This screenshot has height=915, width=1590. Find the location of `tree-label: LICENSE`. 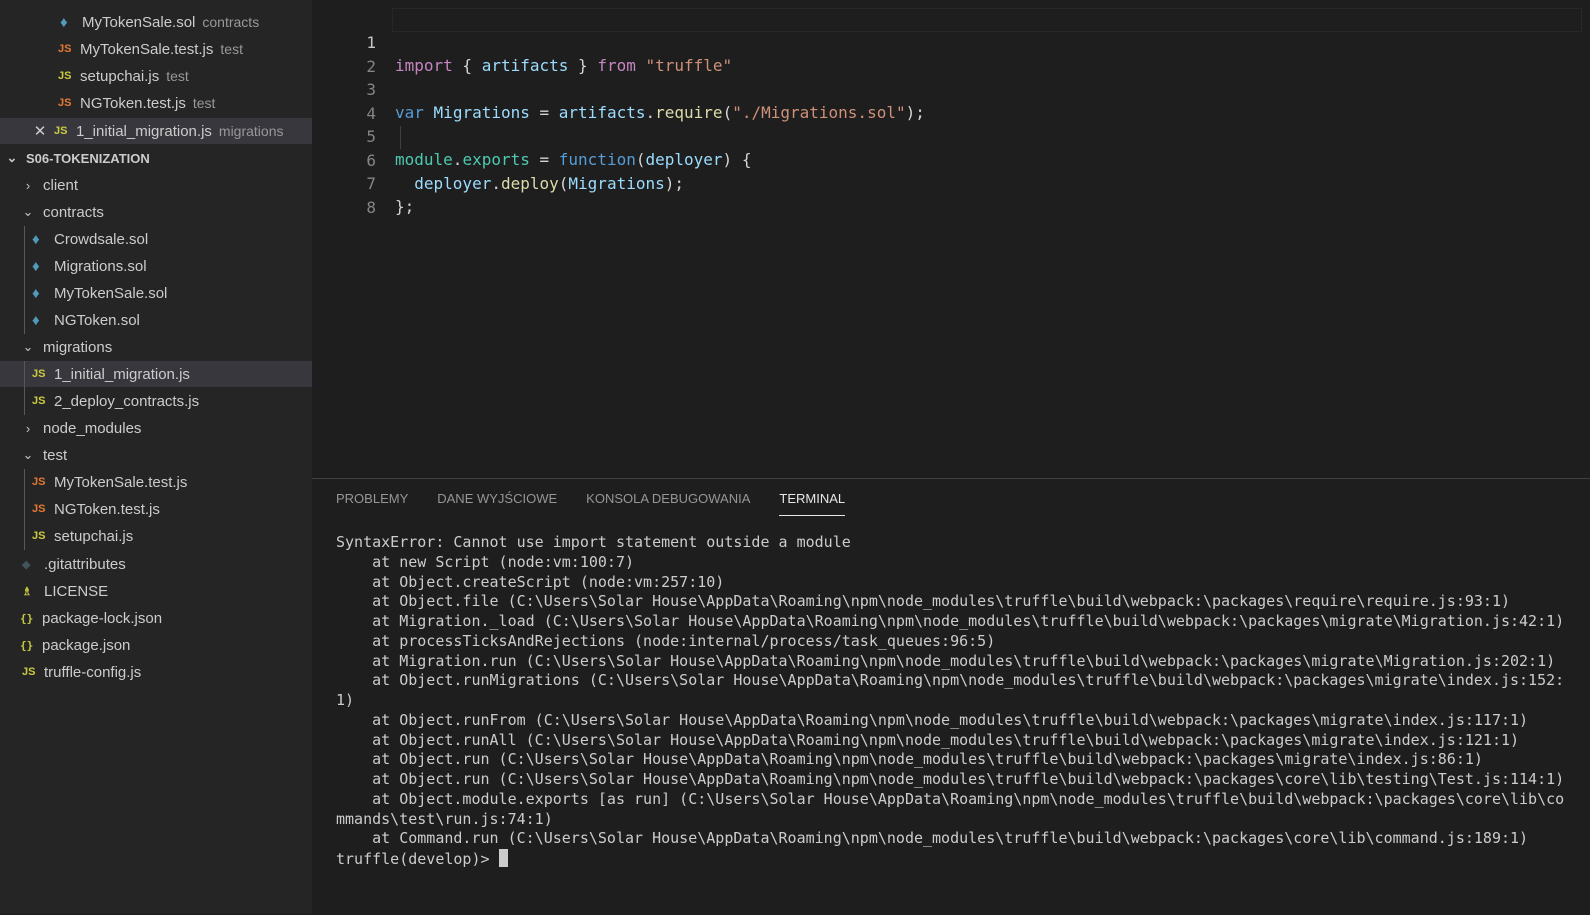

tree-label: LICENSE is located at coordinates (76, 591).